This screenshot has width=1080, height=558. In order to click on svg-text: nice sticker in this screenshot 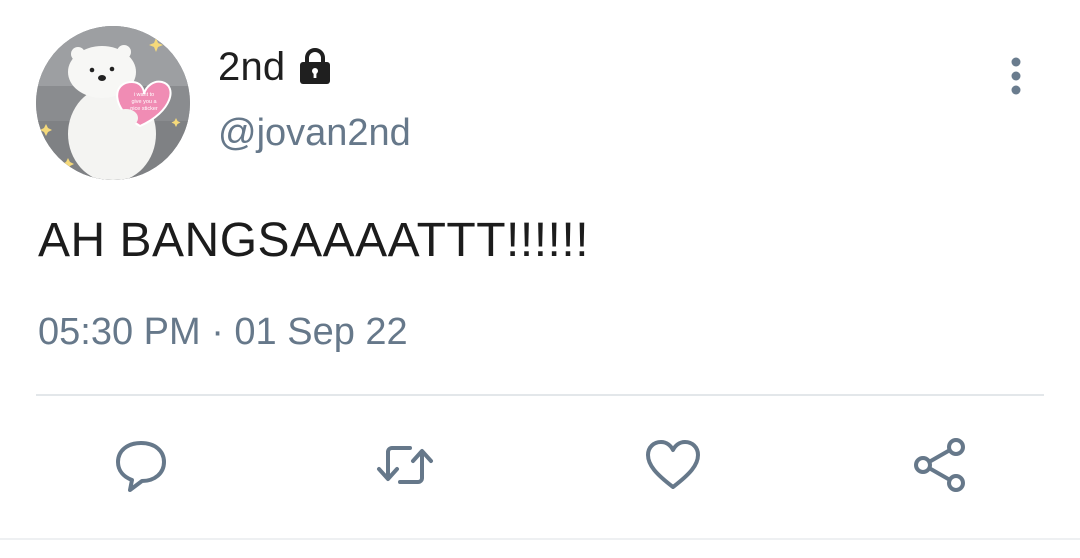, I will do `click(144, 109)`.